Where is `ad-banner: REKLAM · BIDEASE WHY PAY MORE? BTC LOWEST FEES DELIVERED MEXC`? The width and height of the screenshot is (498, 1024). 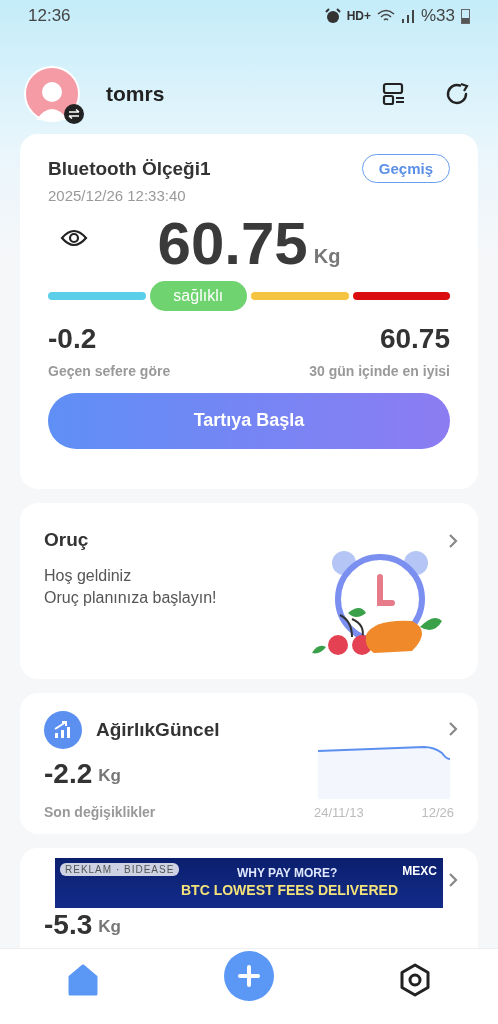
ad-banner: REKLAM · BIDEASE WHY PAY MORE? BTC LOWEST FEES DELIVERED MEXC is located at coordinates (249, 882).